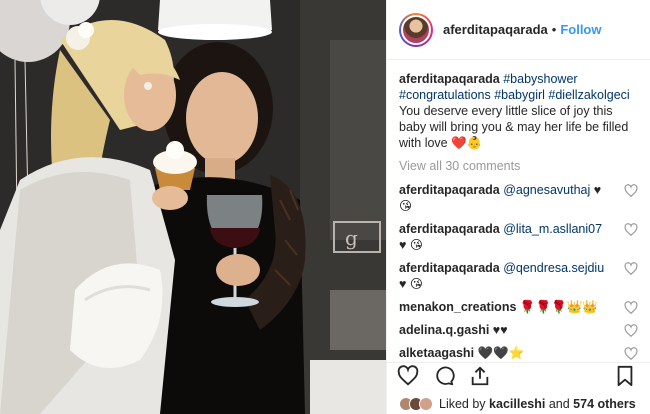 The width and height of the screenshot is (650, 414). What do you see at coordinates (426, 404) in the screenshot?
I see `liker-avatar` at bounding box center [426, 404].